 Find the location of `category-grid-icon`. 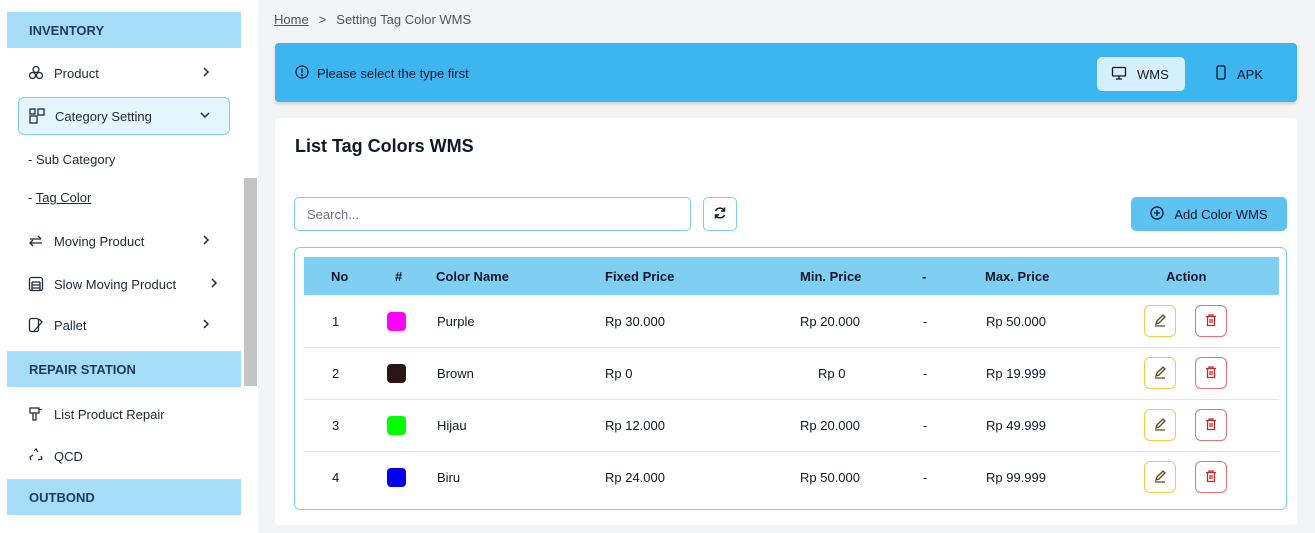

category-grid-icon is located at coordinates (37, 116).